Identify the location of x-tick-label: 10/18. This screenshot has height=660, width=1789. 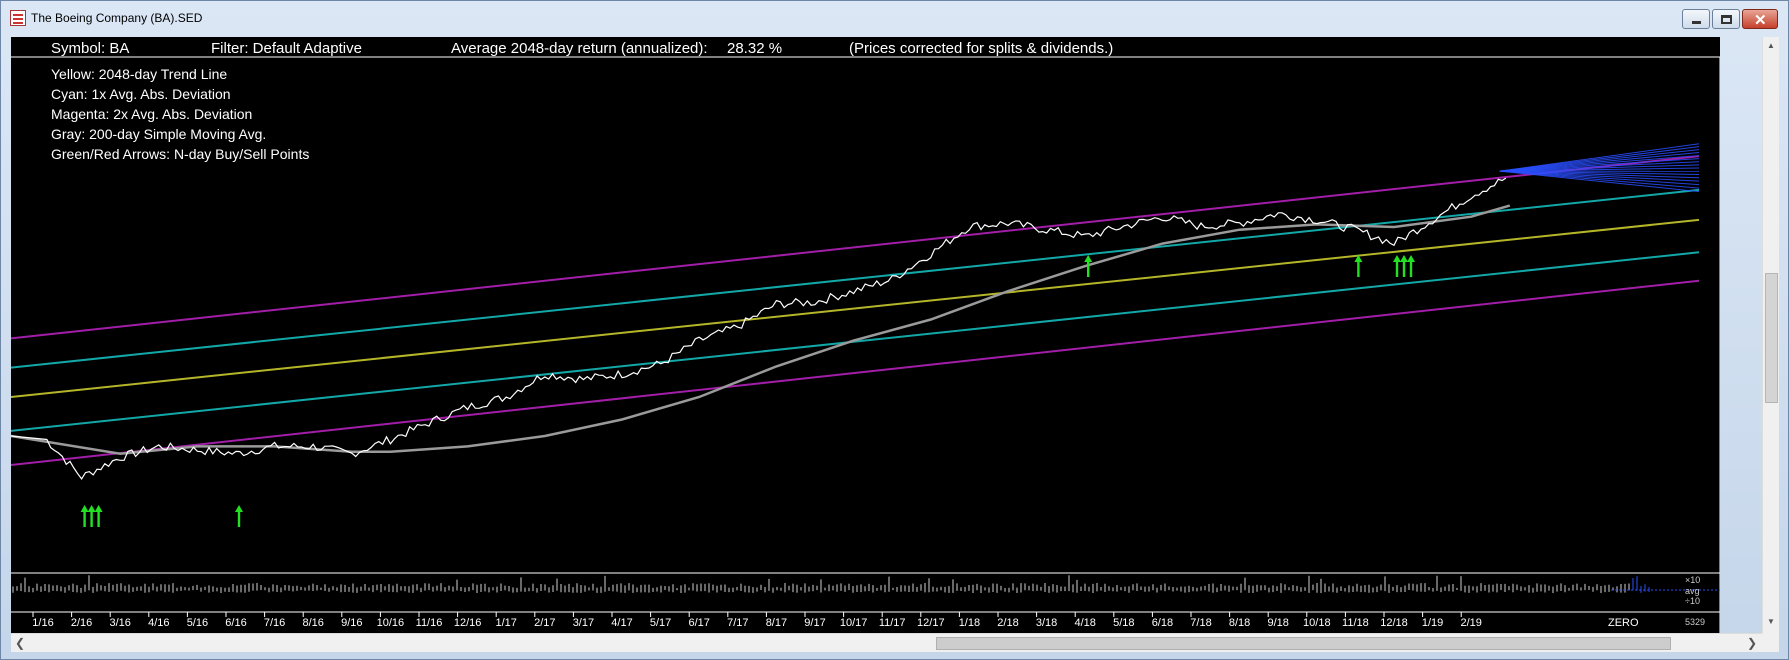
(1317, 623).